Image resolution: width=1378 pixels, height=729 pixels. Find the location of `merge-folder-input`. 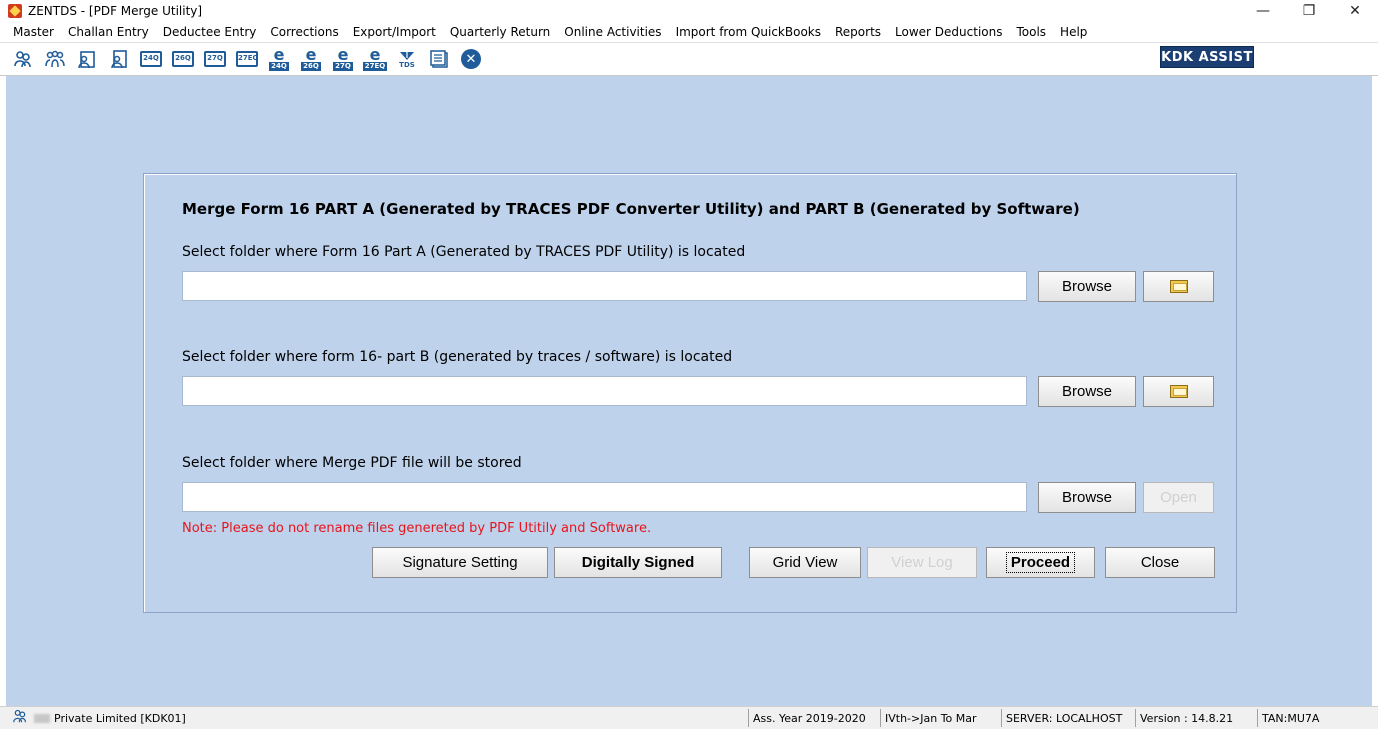

merge-folder-input is located at coordinates (604, 497).